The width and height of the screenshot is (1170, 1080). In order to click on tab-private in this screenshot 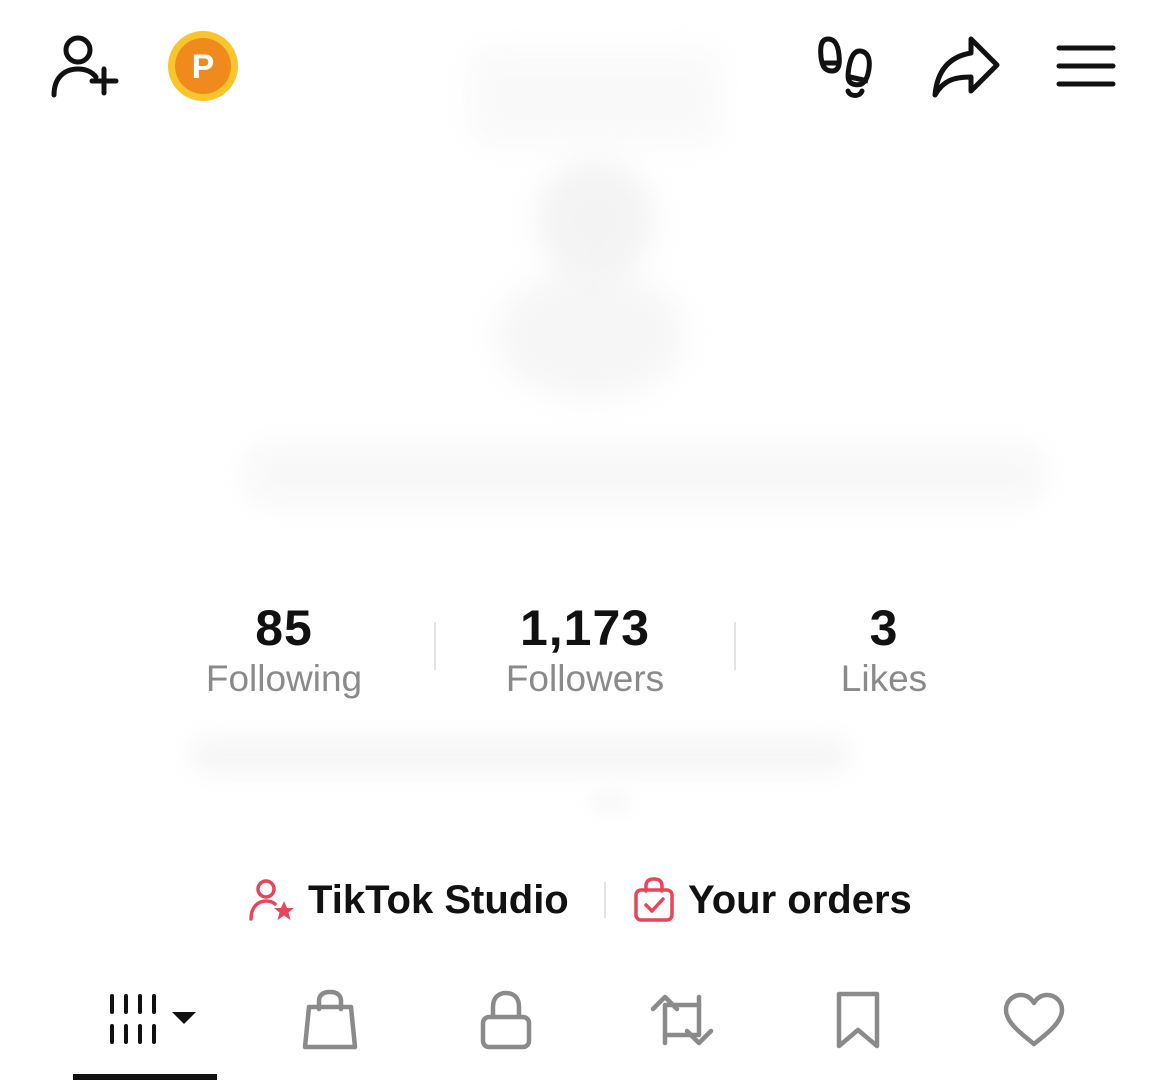, I will do `click(506, 1020)`.